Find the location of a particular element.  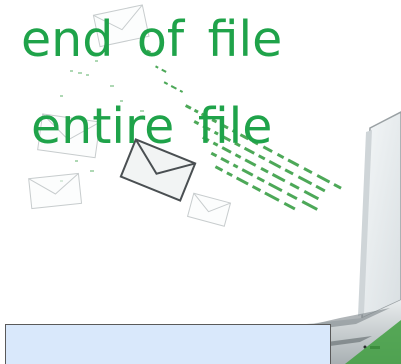

caption-line-end-of-file: end of file is located at coordinates (152, 39).